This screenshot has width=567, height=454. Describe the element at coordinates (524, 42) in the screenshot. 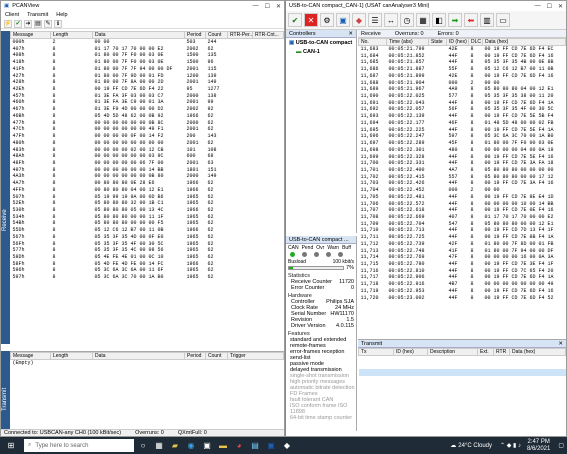

I see `column-header: Data (hex)` at that location.